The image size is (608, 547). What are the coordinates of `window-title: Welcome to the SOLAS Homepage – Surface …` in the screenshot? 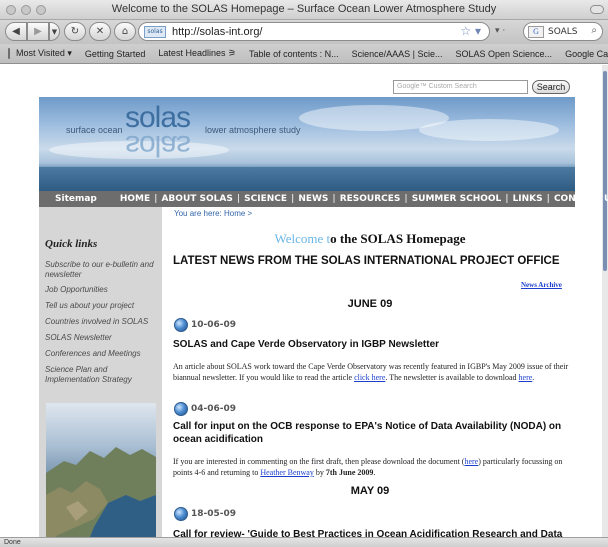 It's located at (304, 9).